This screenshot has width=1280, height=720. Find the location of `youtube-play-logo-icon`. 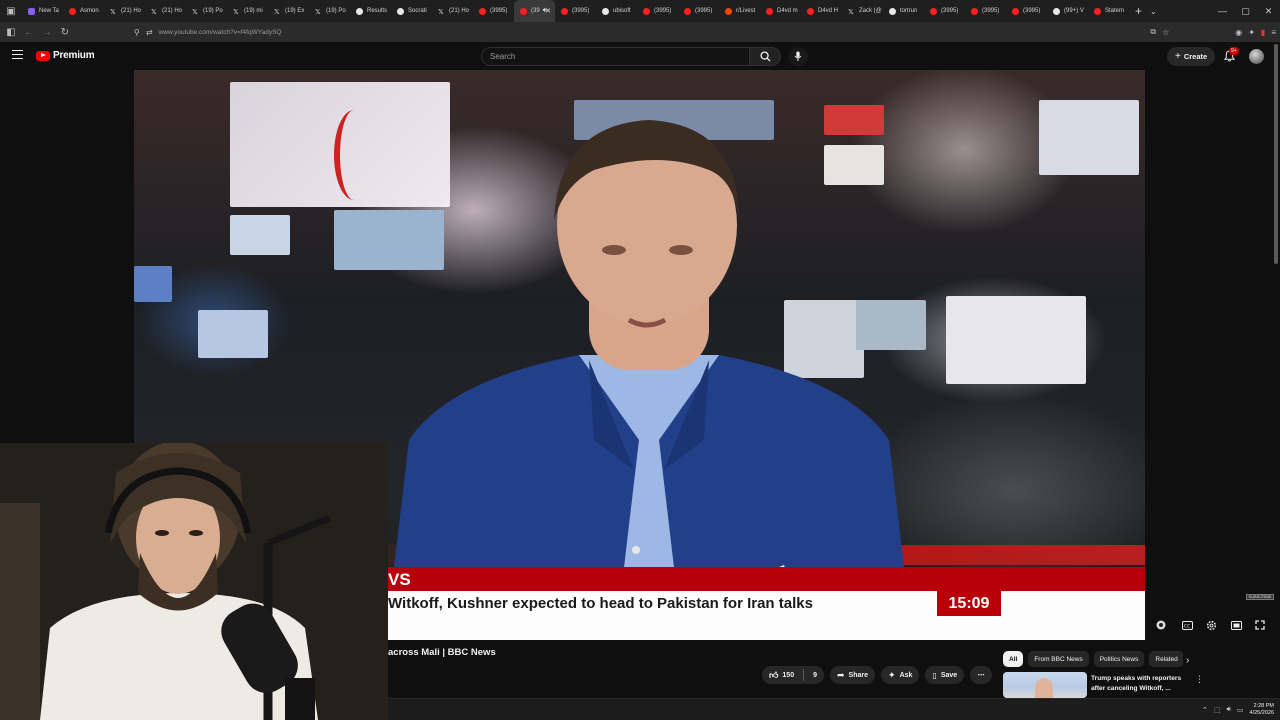

youtube-play-logo-icon is located at coordinates (43, 55).